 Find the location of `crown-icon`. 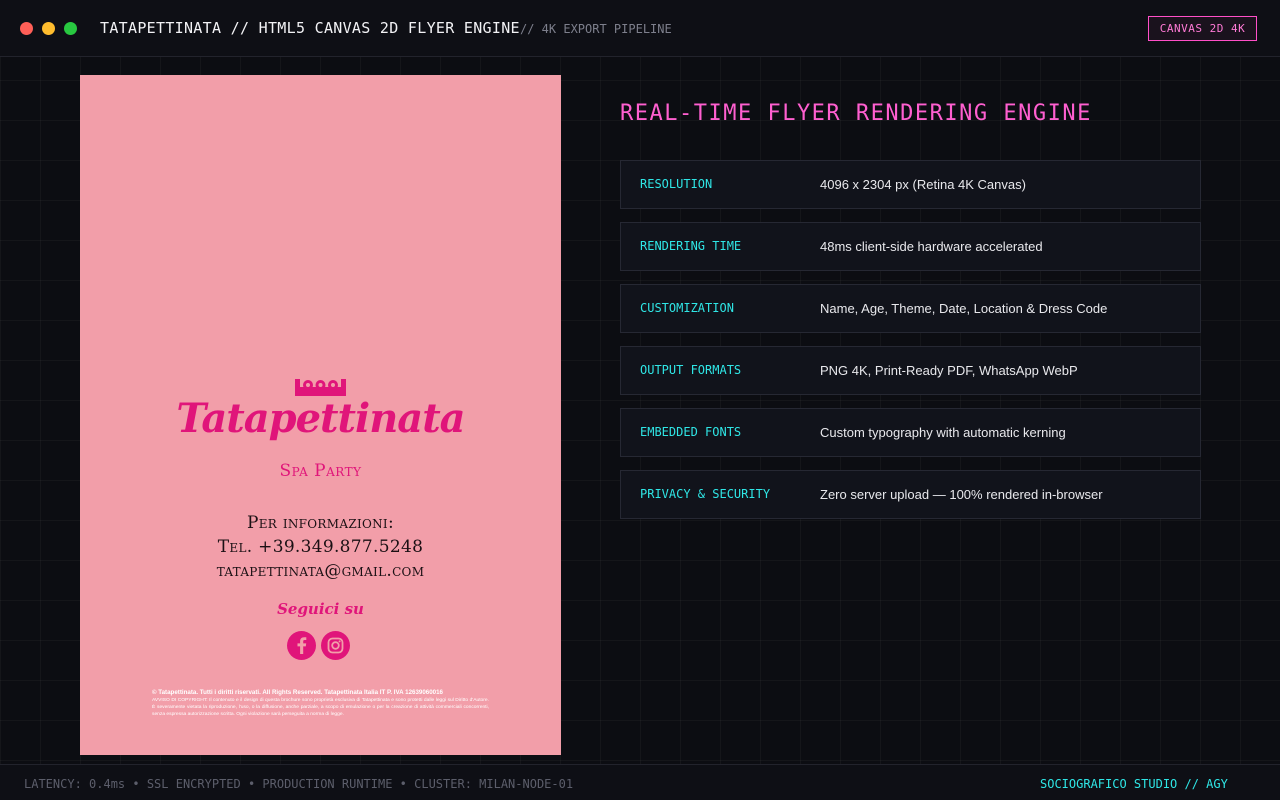

crown-icon is located at coordinates (320, 387).